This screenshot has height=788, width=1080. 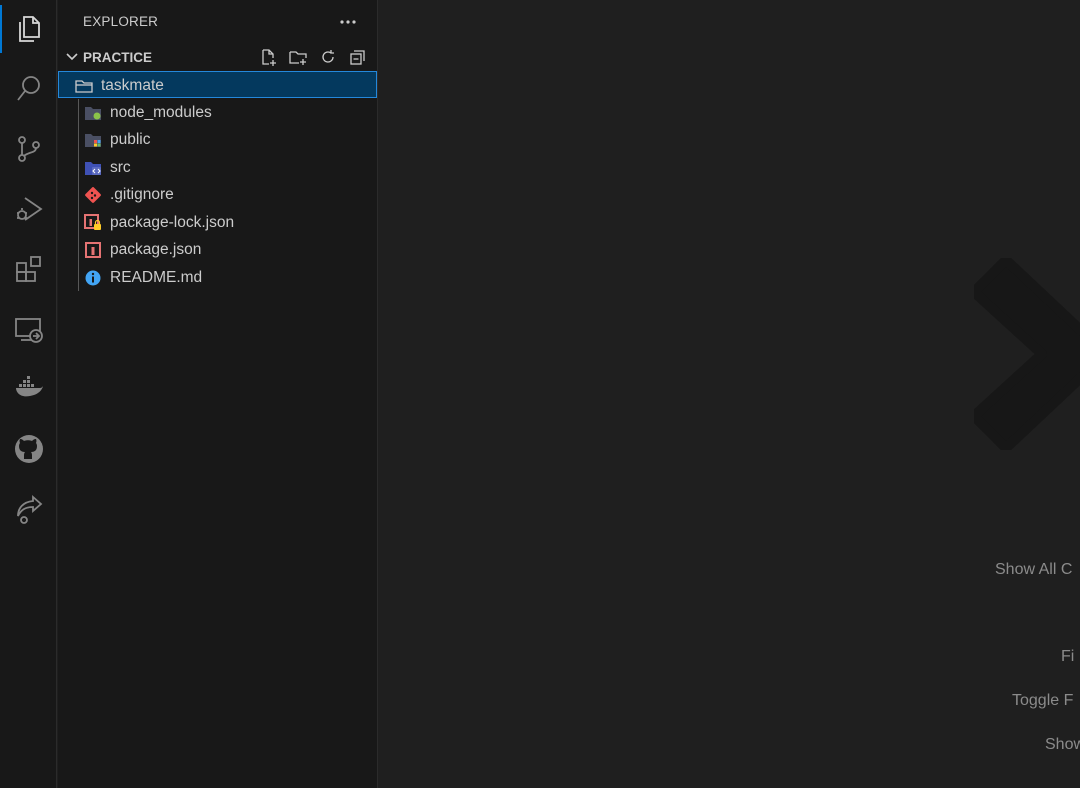 I want to click on tree-item-src: src, so click(x=217, y=167).